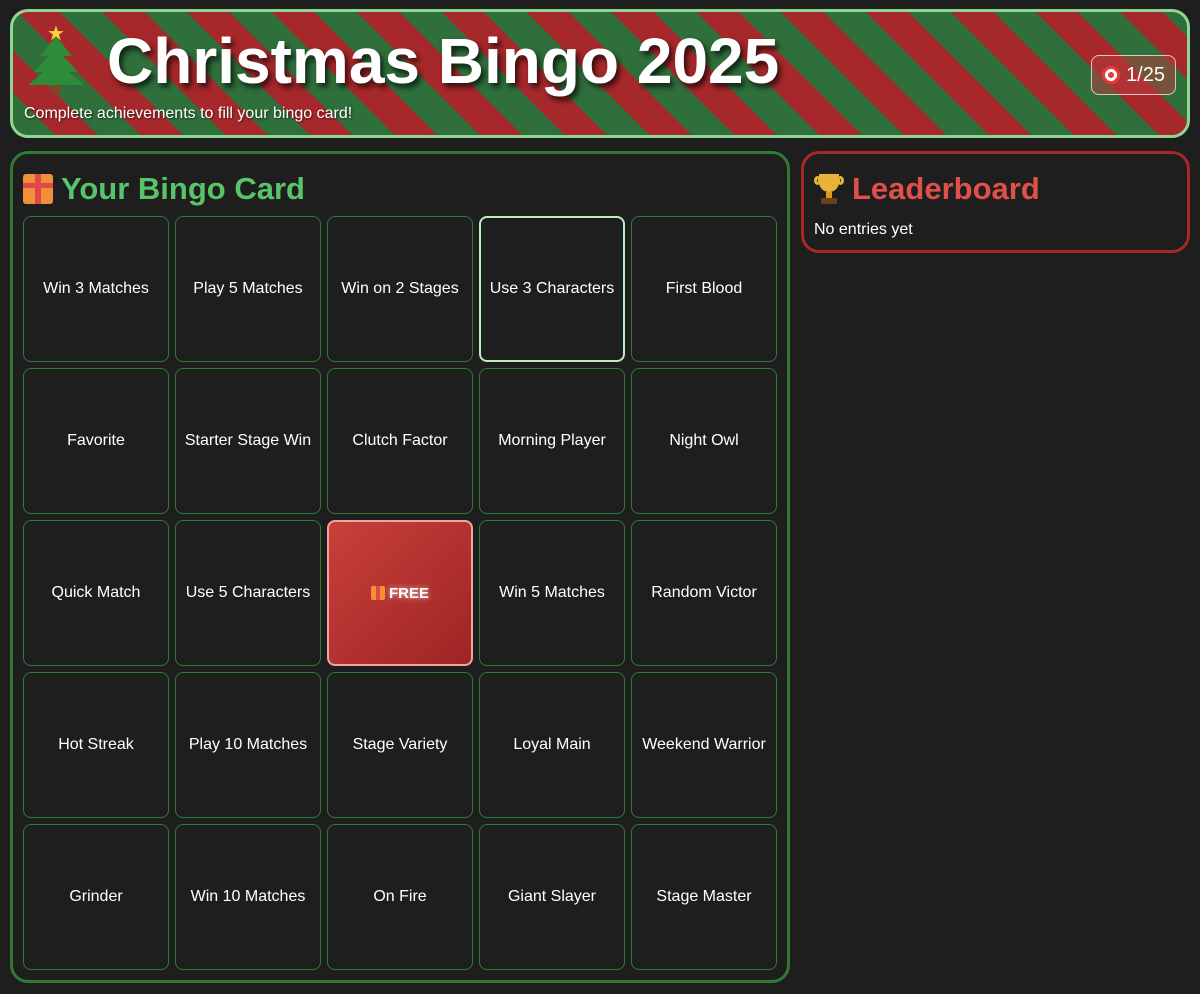 This screenshot has width=1200, height=994. Describe the element at coordinates (946, 188) in the screenshot. I see `leaderboard-title: Leaderboard` at that location.